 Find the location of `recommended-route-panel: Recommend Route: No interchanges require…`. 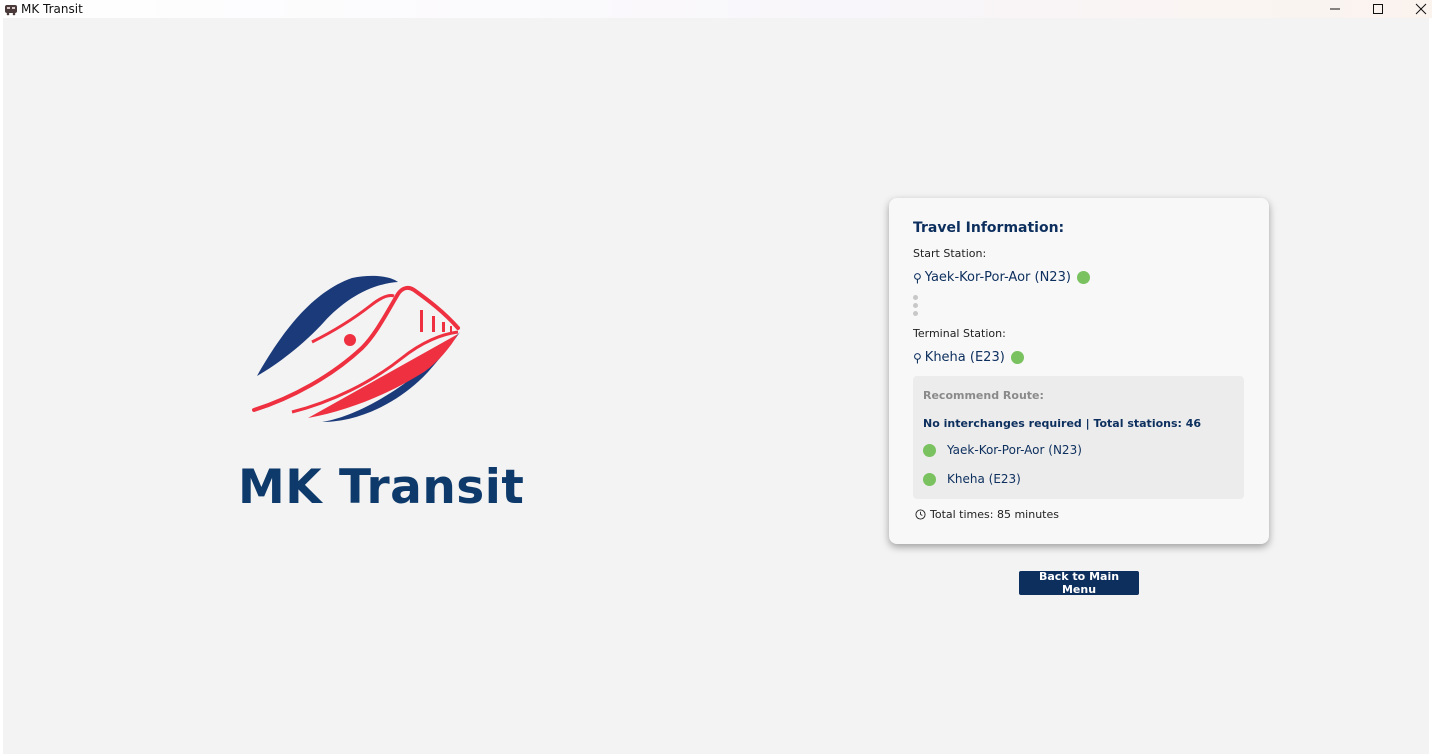

recommended-route-panel: Recommend Route: No interchanges require… is located at coordinates (1078, 437).